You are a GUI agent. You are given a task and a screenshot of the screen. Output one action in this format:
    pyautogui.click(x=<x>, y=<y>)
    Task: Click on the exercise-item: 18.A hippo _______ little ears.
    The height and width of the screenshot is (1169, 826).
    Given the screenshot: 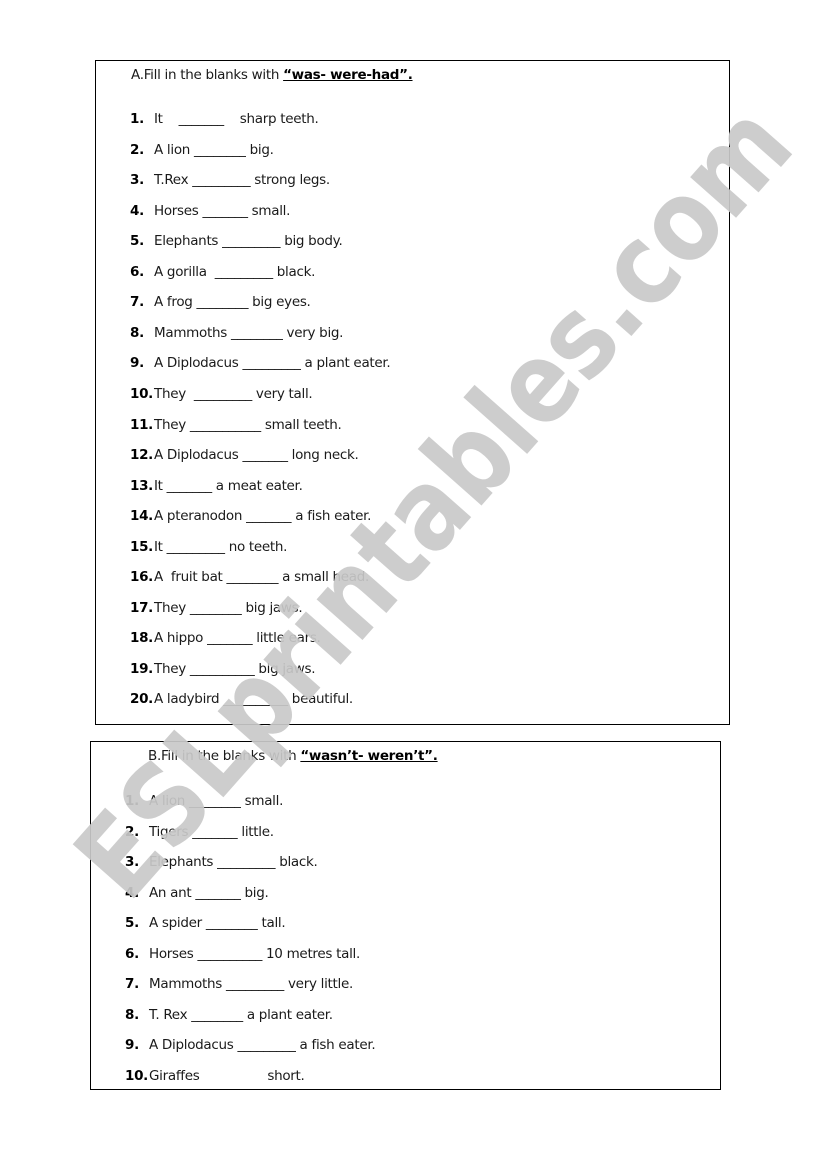 What is the action you would take?
    pyautogui.click(x=225, y=638)
    